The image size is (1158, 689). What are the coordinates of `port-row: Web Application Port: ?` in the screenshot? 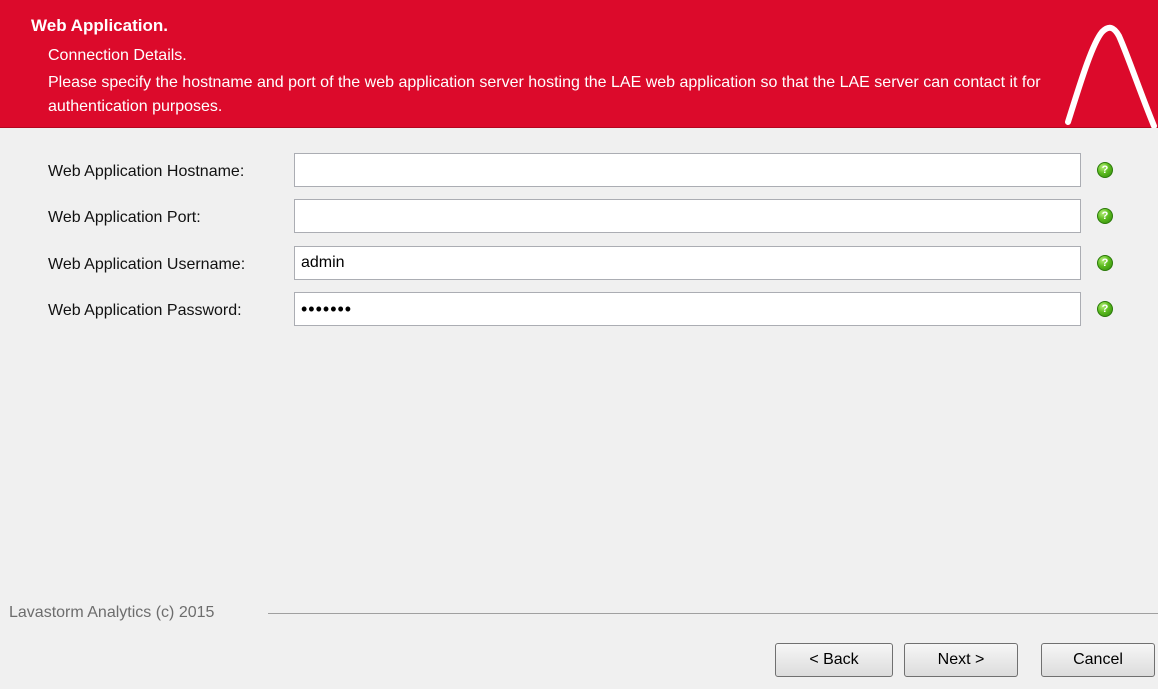 It's located at (579, 217).